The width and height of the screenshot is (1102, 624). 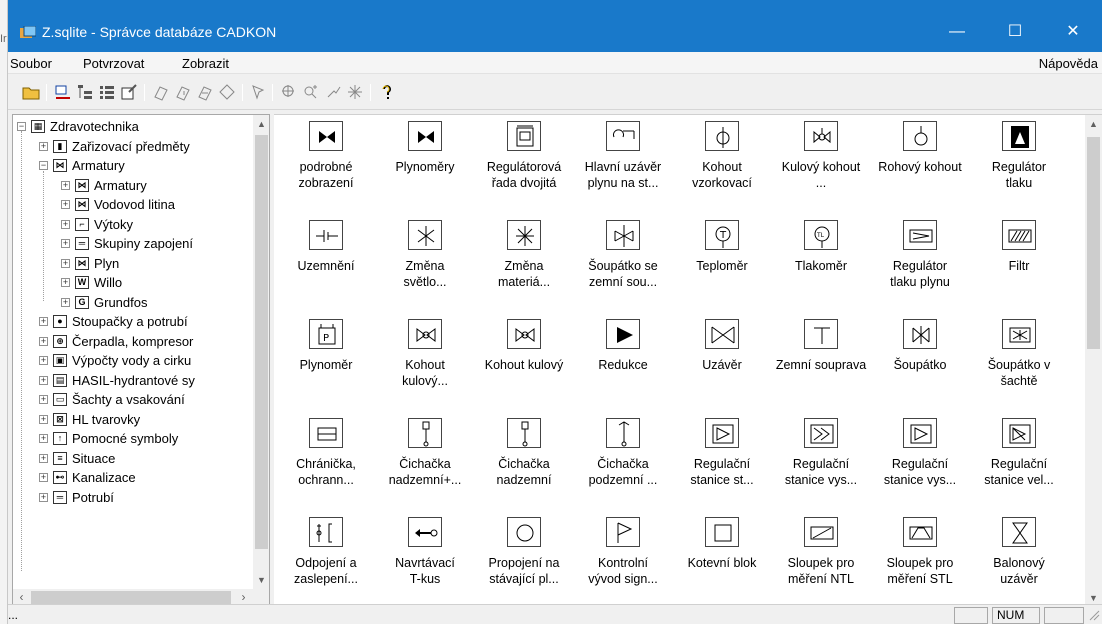 I want to click on minimize-button: —, so click(x=957, y=32).